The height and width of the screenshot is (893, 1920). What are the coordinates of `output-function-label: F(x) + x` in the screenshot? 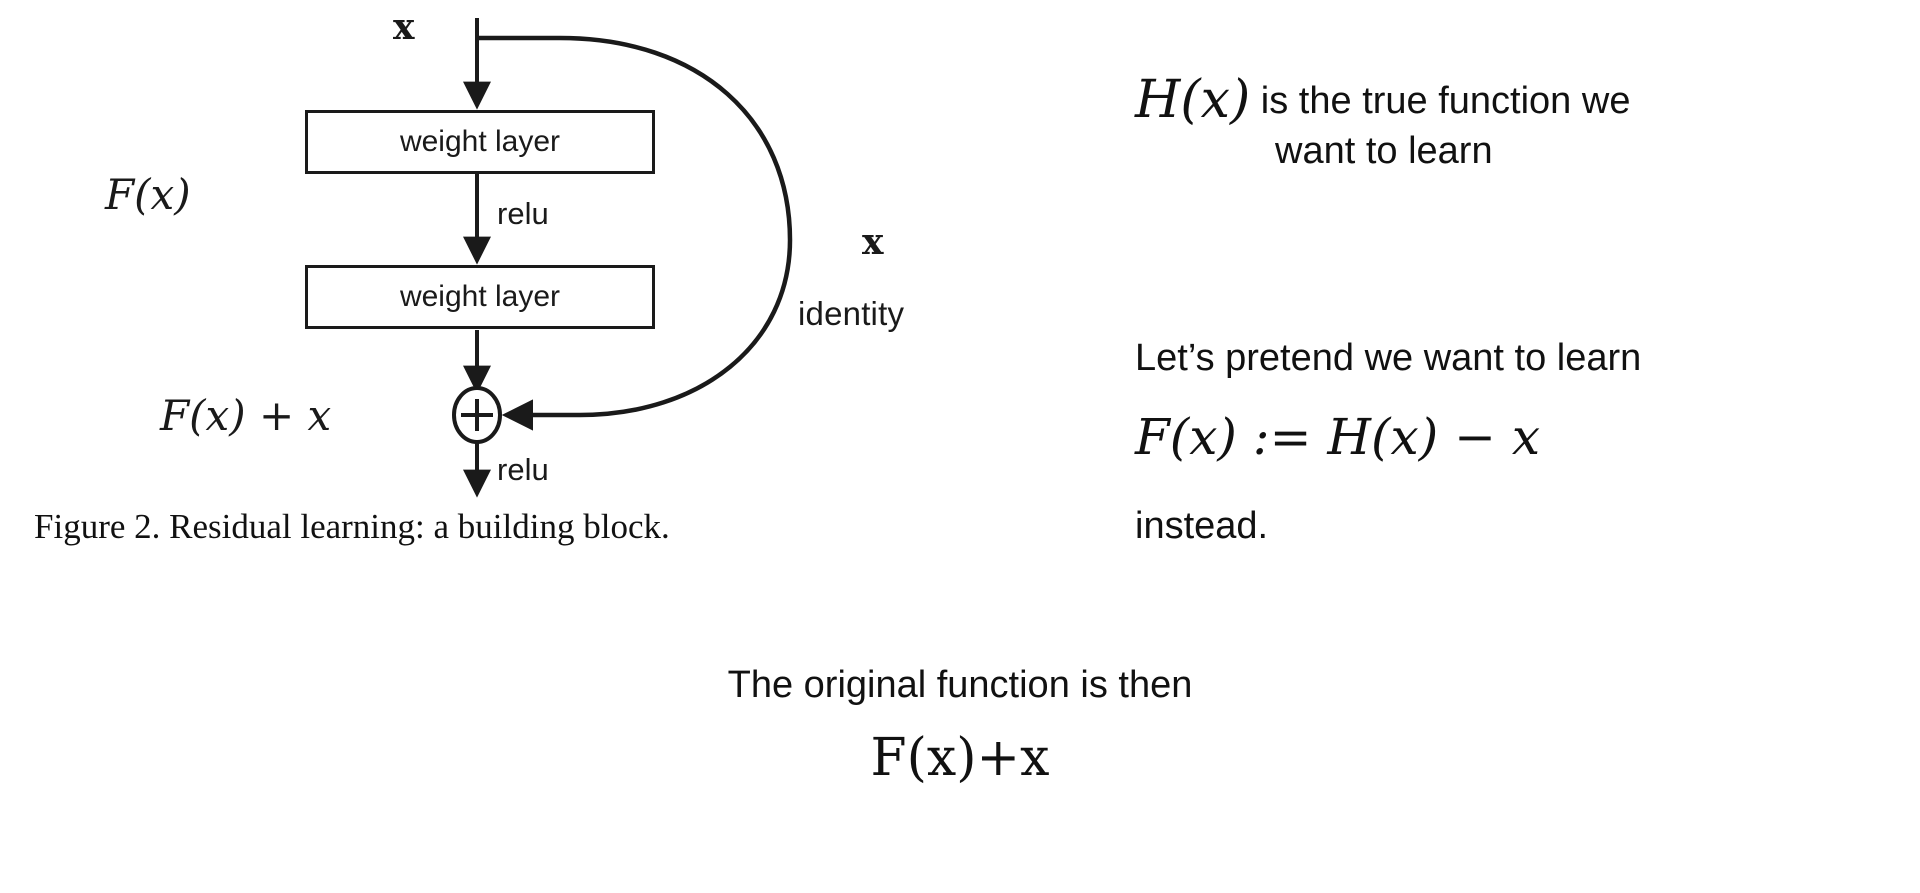 It's located at (245, 415).